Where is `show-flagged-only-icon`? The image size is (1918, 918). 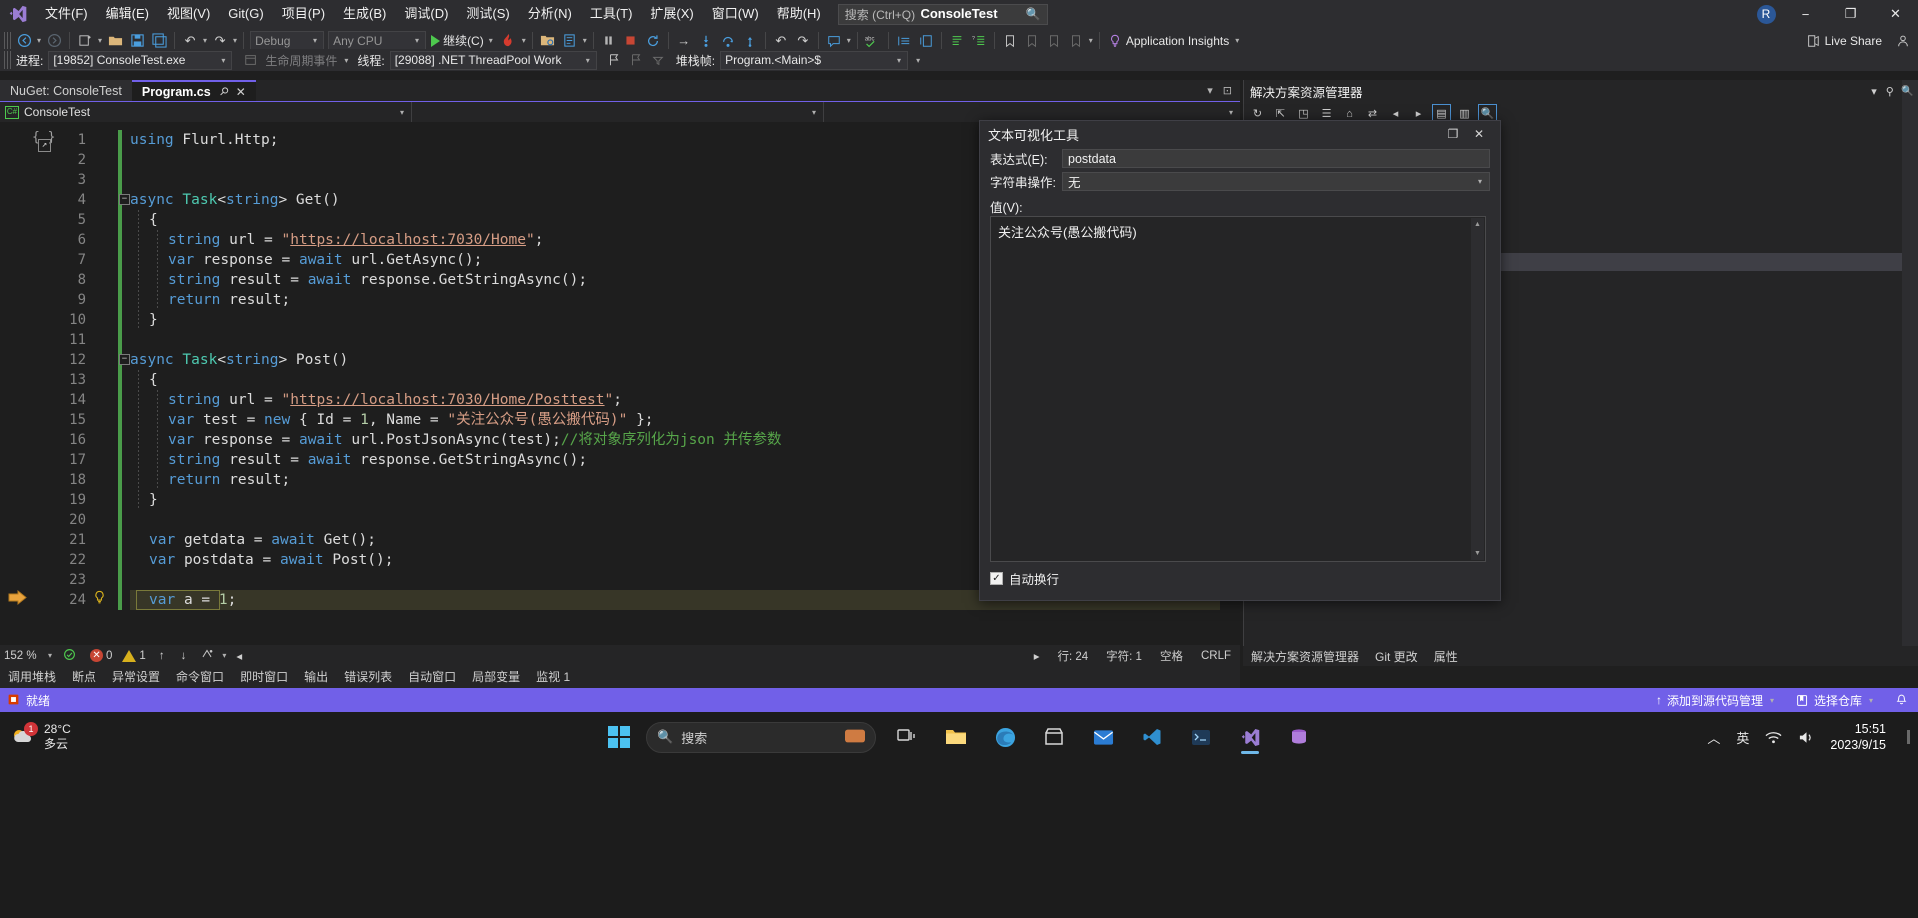
show-flagged-only-icon is located at coordinates (658, 60).